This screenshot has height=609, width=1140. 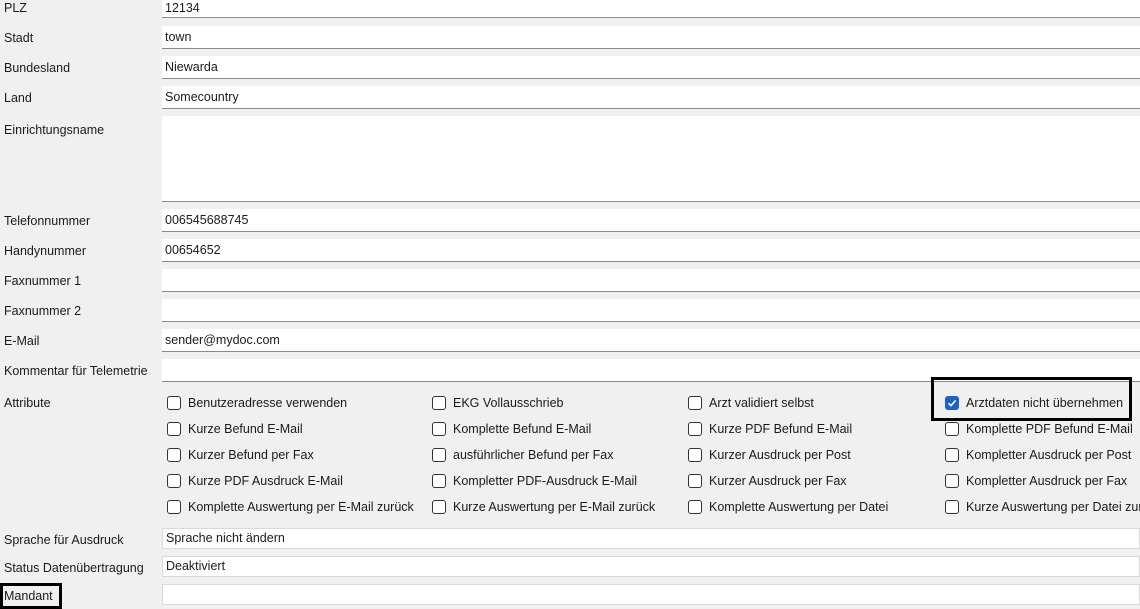 What do you see at coordinates (508, 403) in the screenshot?
I see `checkbox-label: EKG Vollausschrieb` at bounding box center [508, 403].